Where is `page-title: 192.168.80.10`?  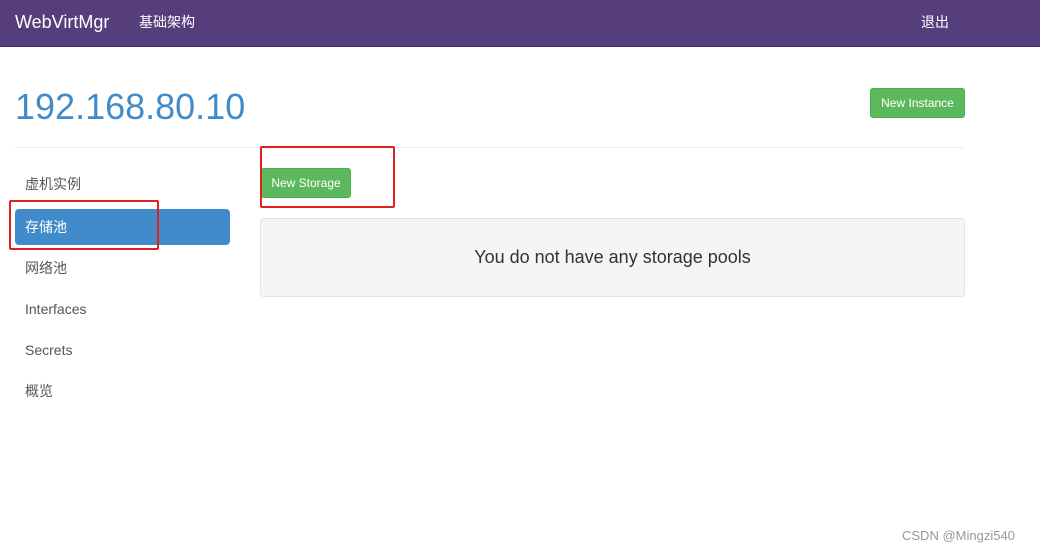 page-title: 192.168.80.10 is located at coordinates (130, 106).